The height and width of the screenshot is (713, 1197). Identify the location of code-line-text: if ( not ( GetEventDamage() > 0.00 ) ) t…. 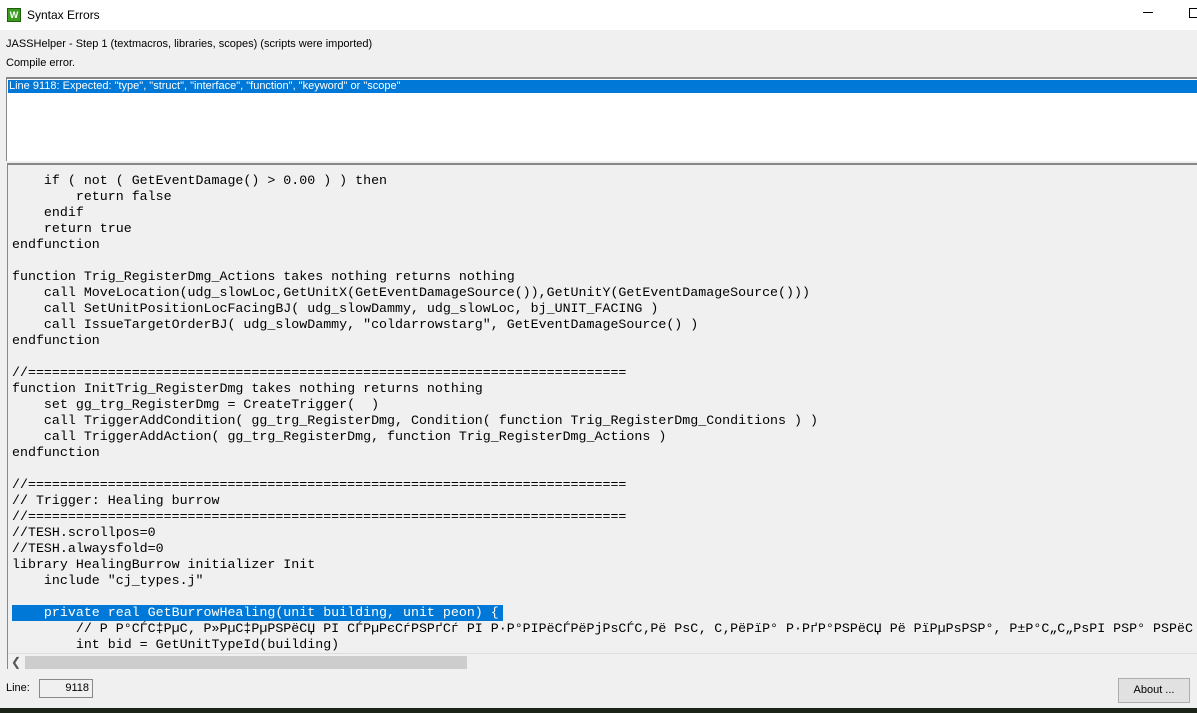
(200, 180).